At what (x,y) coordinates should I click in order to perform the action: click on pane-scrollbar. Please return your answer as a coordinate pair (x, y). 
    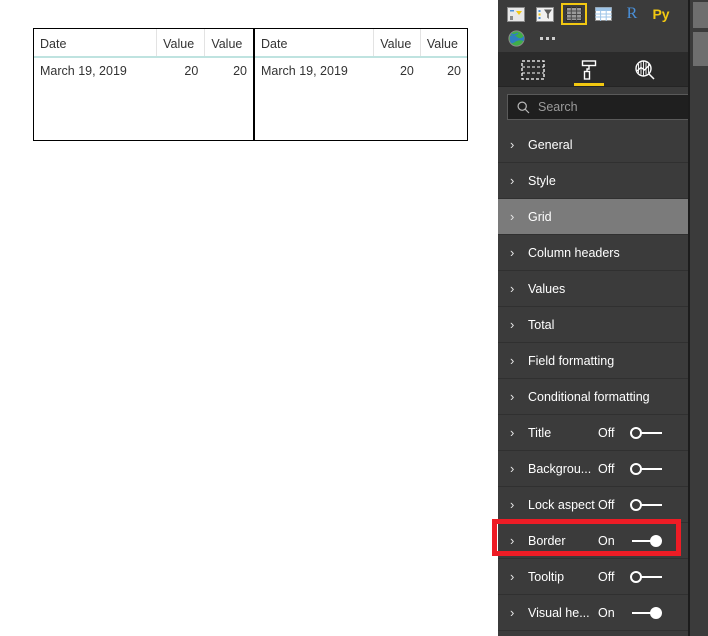
    Looking at the image, I should click on (698, 318).